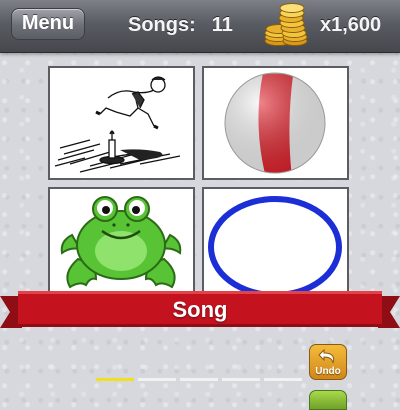  I want to click on songs-counter: Songs: 11, so click(180, 25).